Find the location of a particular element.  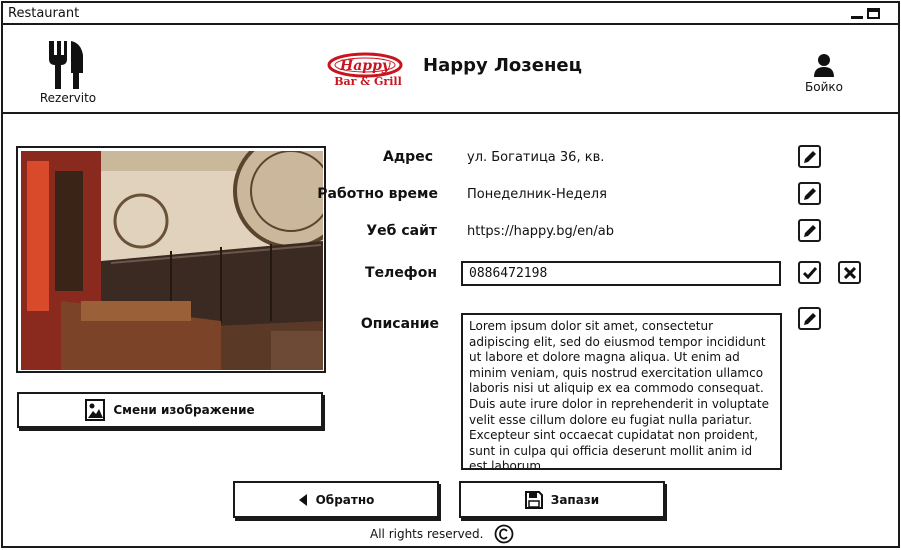

confirm-phone-button is located at coordinates (809, 272).